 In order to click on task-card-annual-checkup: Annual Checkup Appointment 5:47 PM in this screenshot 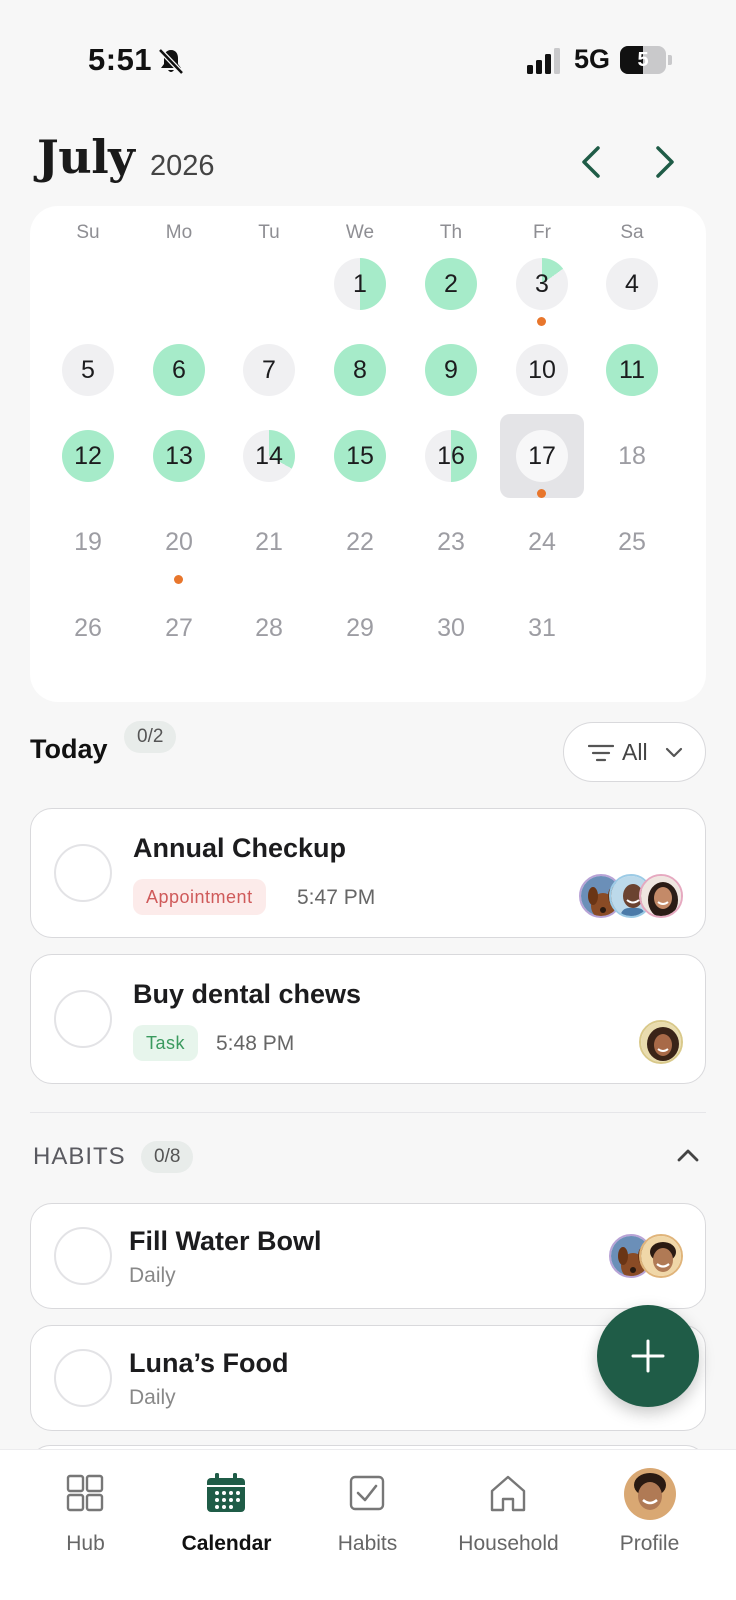, I will do `click(368, 873)`.